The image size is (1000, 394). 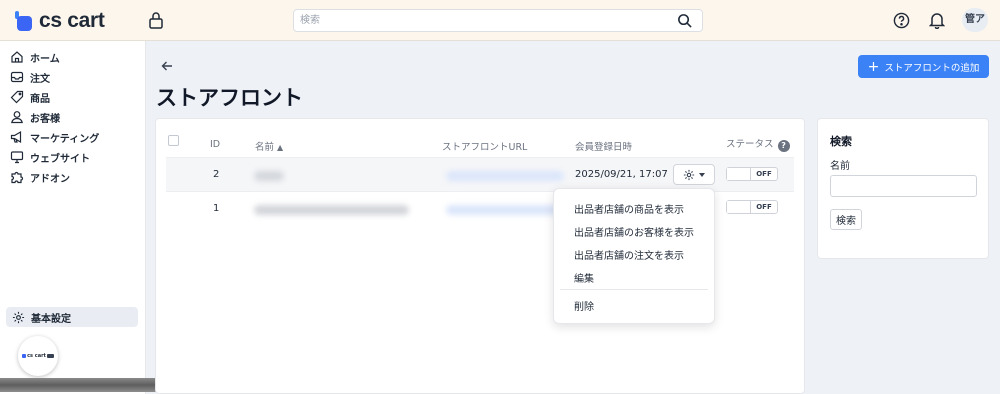 What do you see at coordinates (484, 146) in the screenshot?
I see `column-header-url: ストアフロントURL` at bounding box center [484, 146].